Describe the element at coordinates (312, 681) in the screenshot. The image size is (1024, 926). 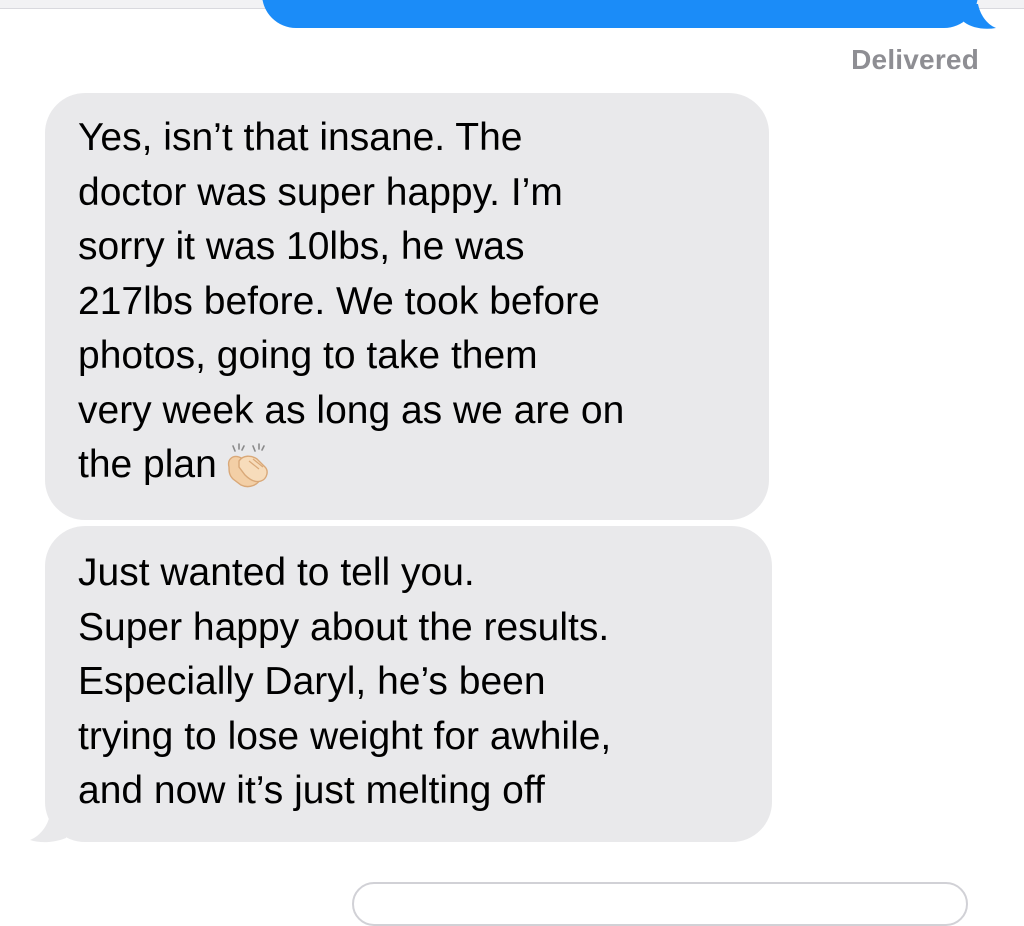
I see `message-line: Especially Daryl, he’s been` at that location.